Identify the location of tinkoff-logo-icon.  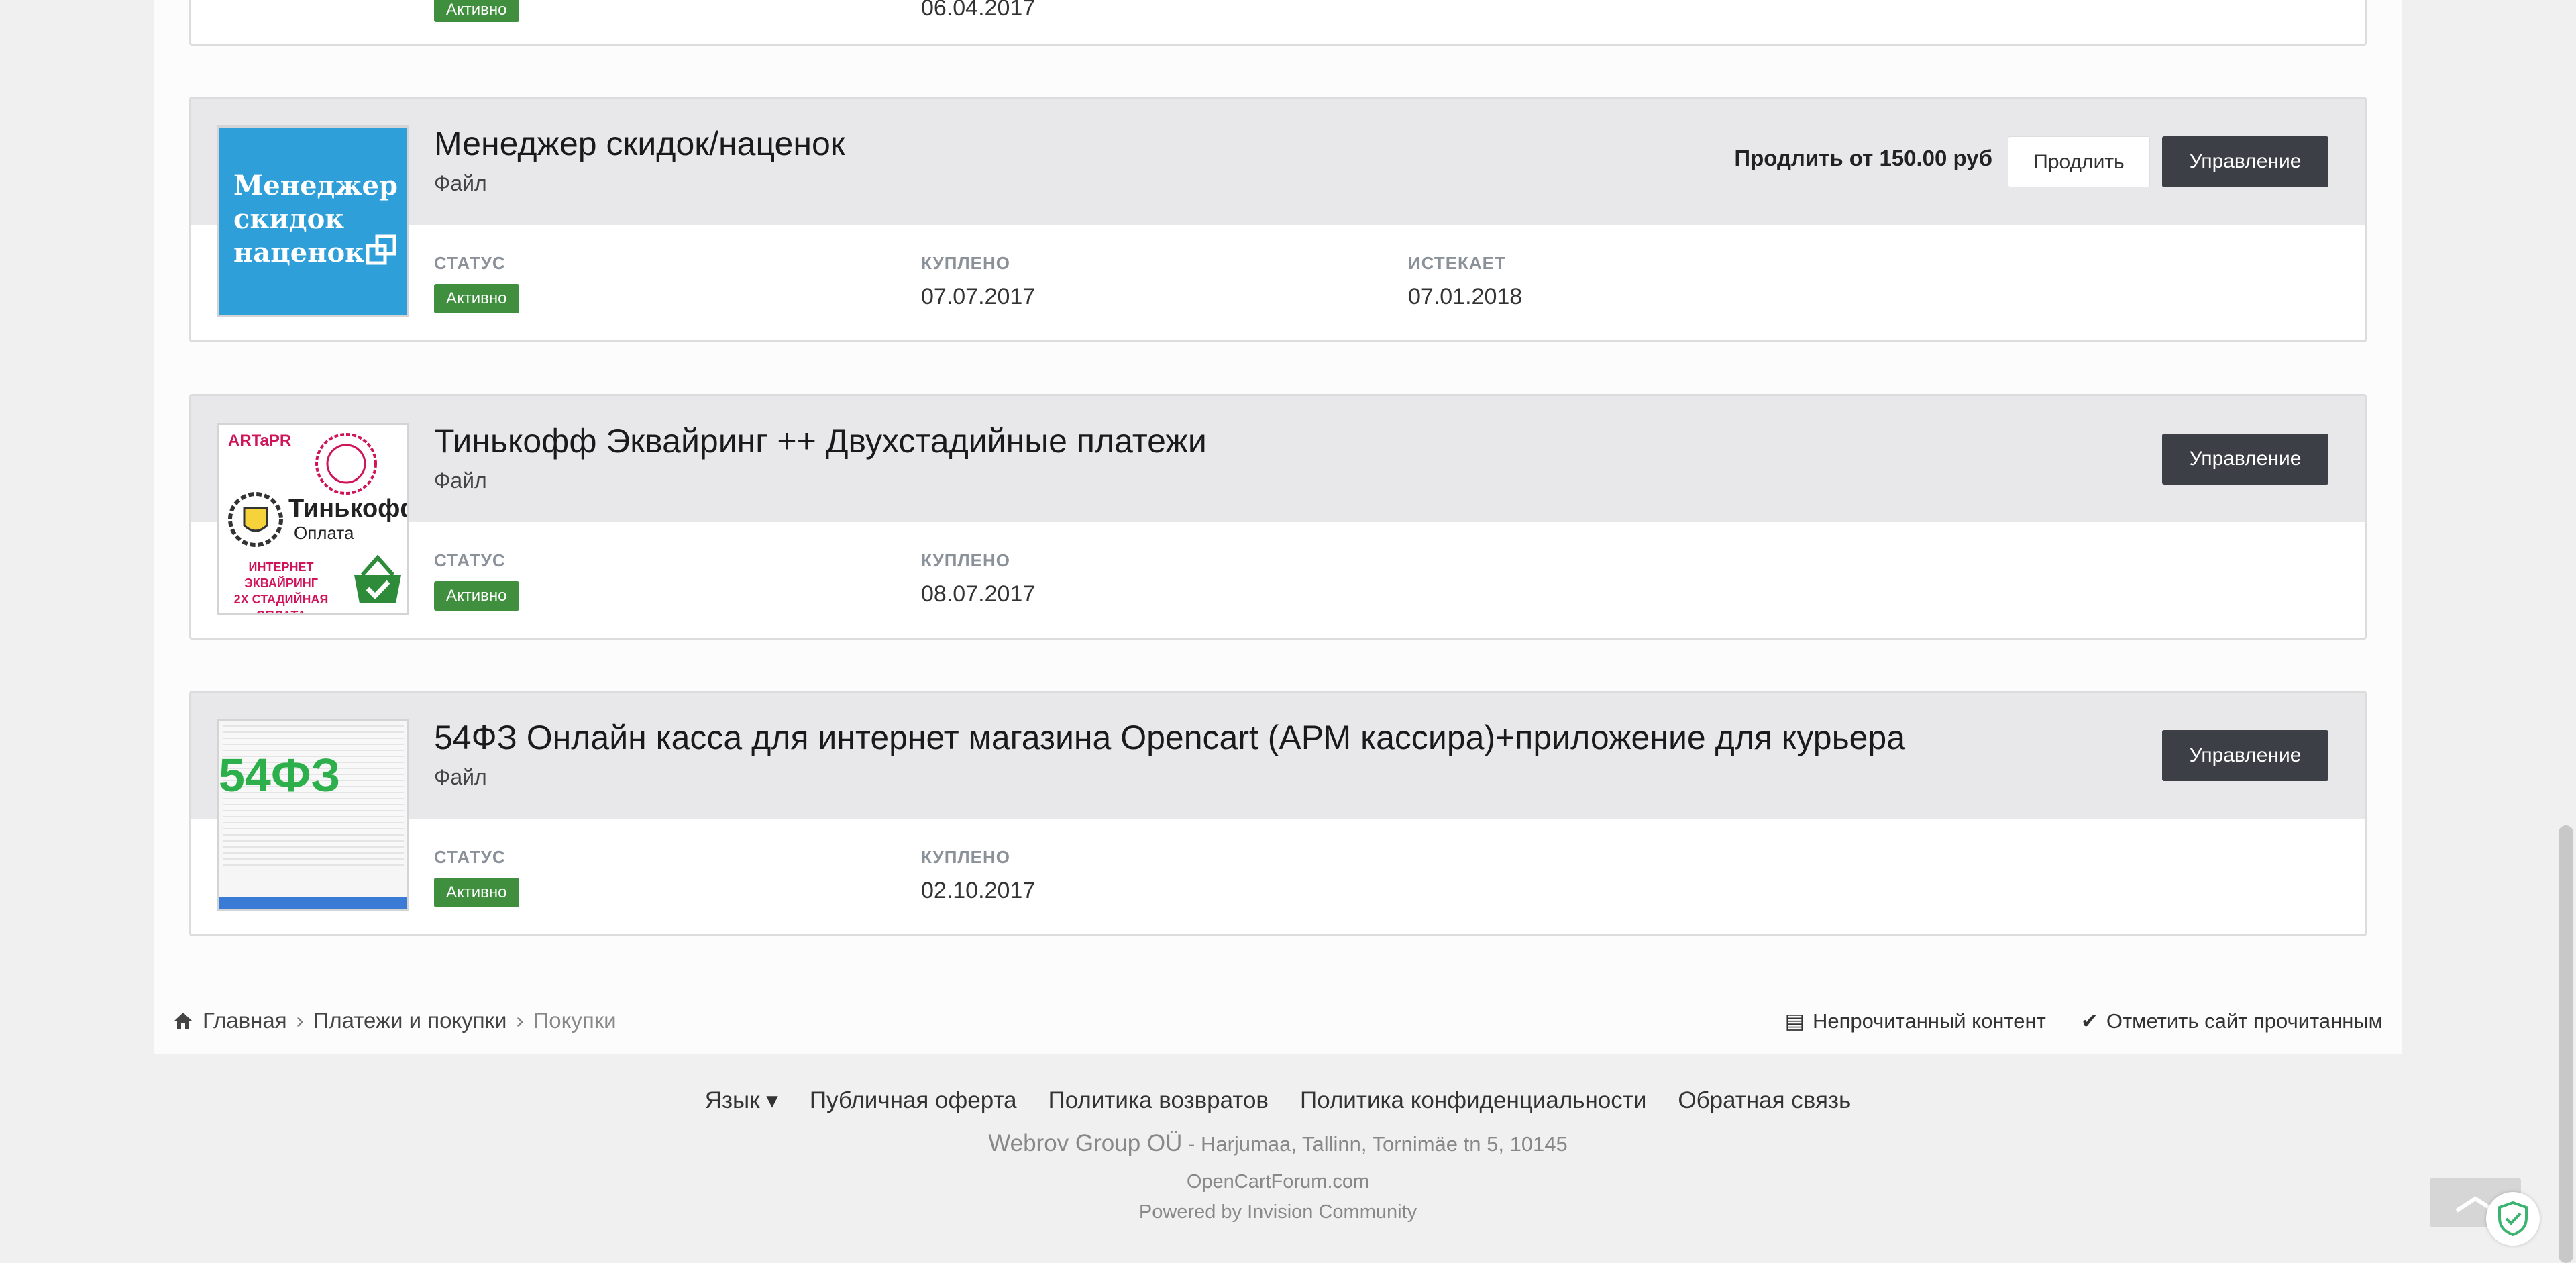
(255, 520).